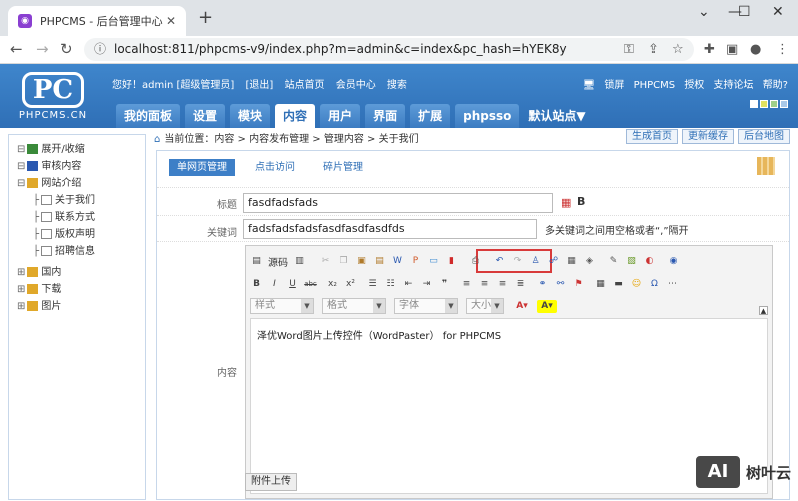 The image size is (798, 501). What do you see at coordinates (517, 261) in the screenshot?
I see `redo-icon: ↷` at bounding box center [517, 261].